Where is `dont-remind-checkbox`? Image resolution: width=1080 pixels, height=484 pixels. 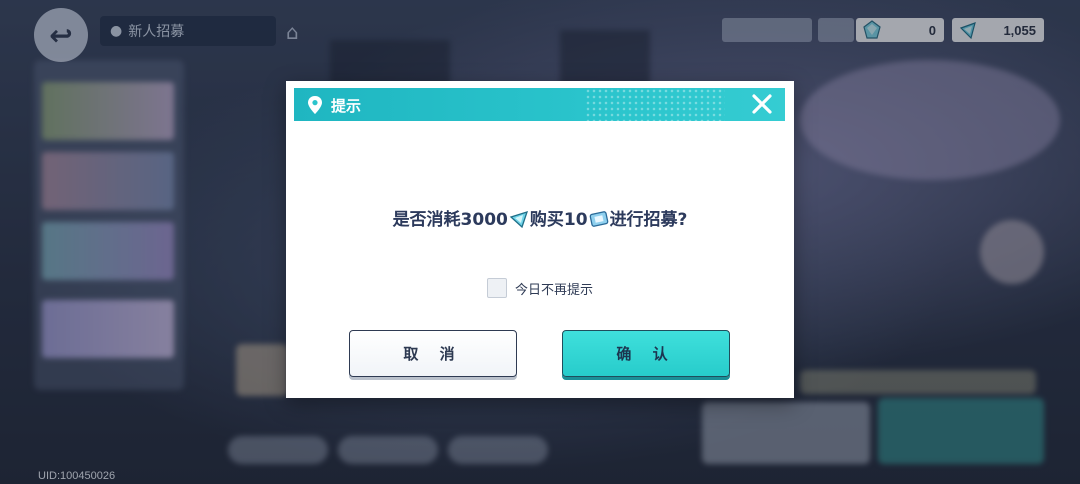
dont-remind-checkbox is located at coordinates (497, 288).